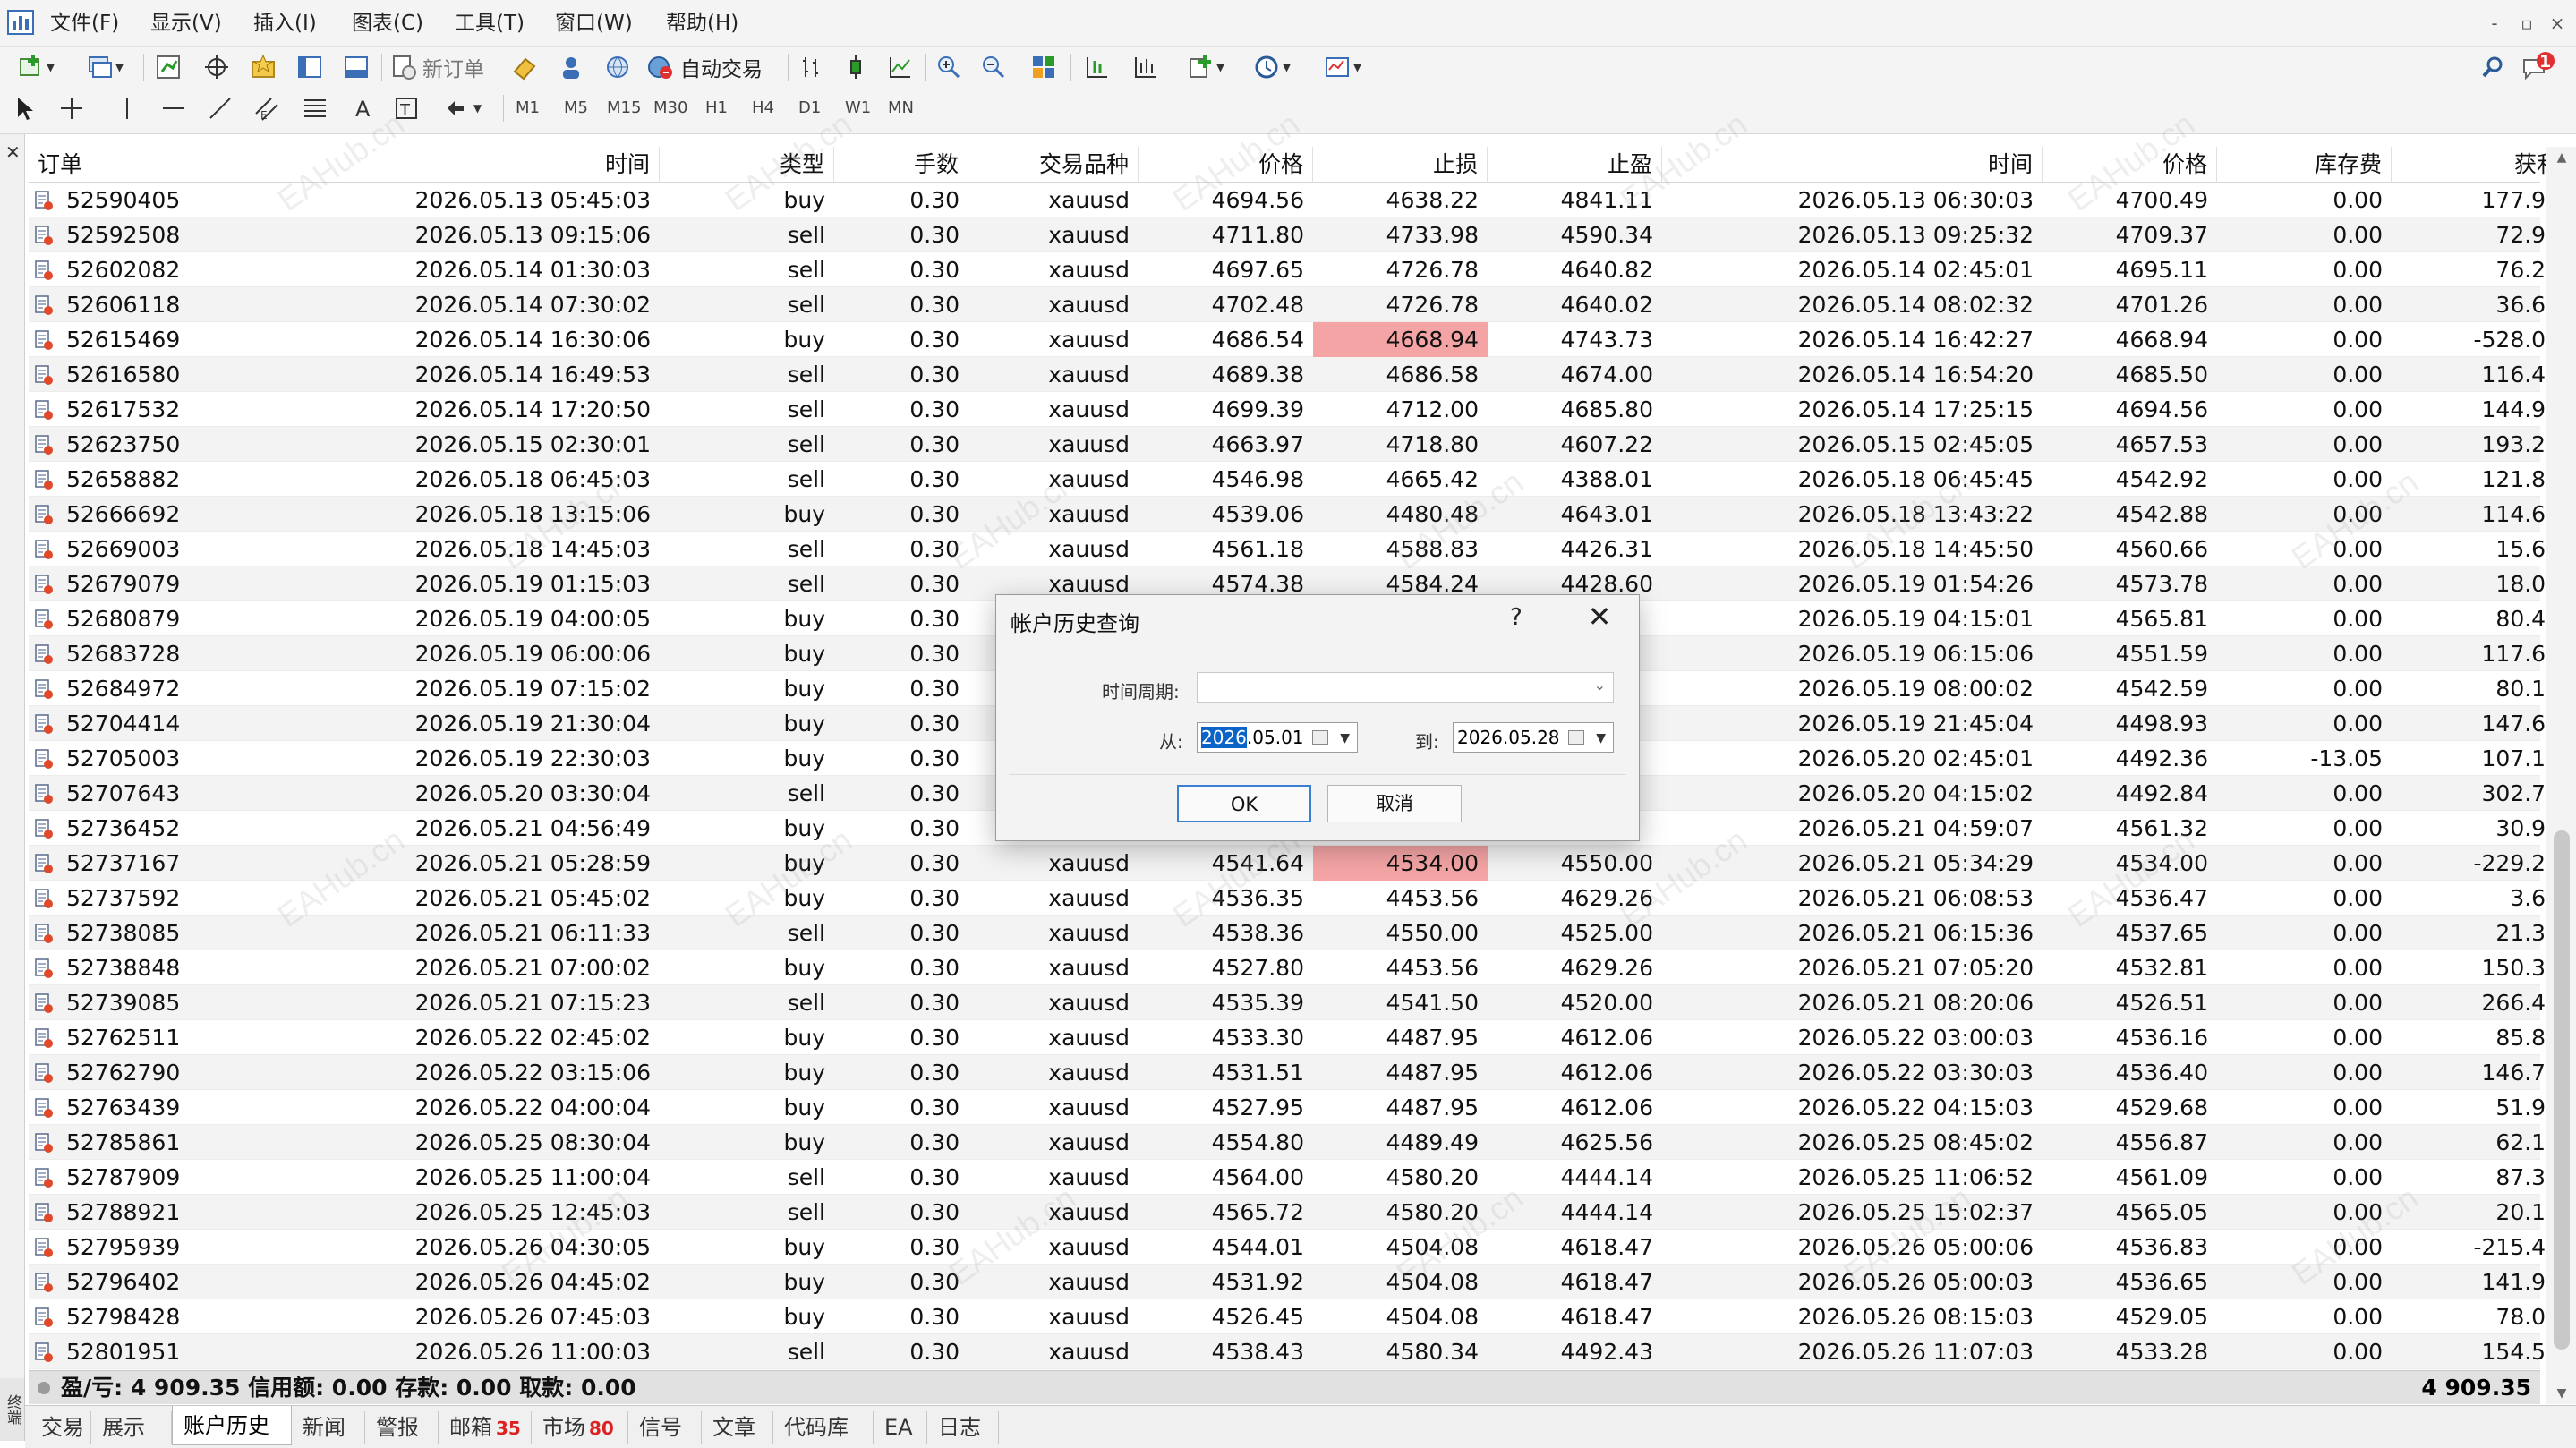  Describe the element at coordinates (36, 67) in the screenshot. I see `new-chart-button: ▼` at that location.